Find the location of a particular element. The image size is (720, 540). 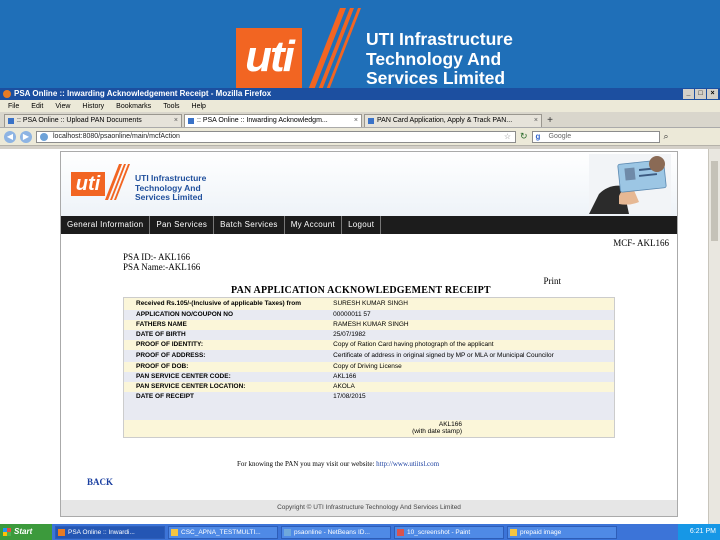

banner-title-line: Technology And is located at coordinates (434, 58).